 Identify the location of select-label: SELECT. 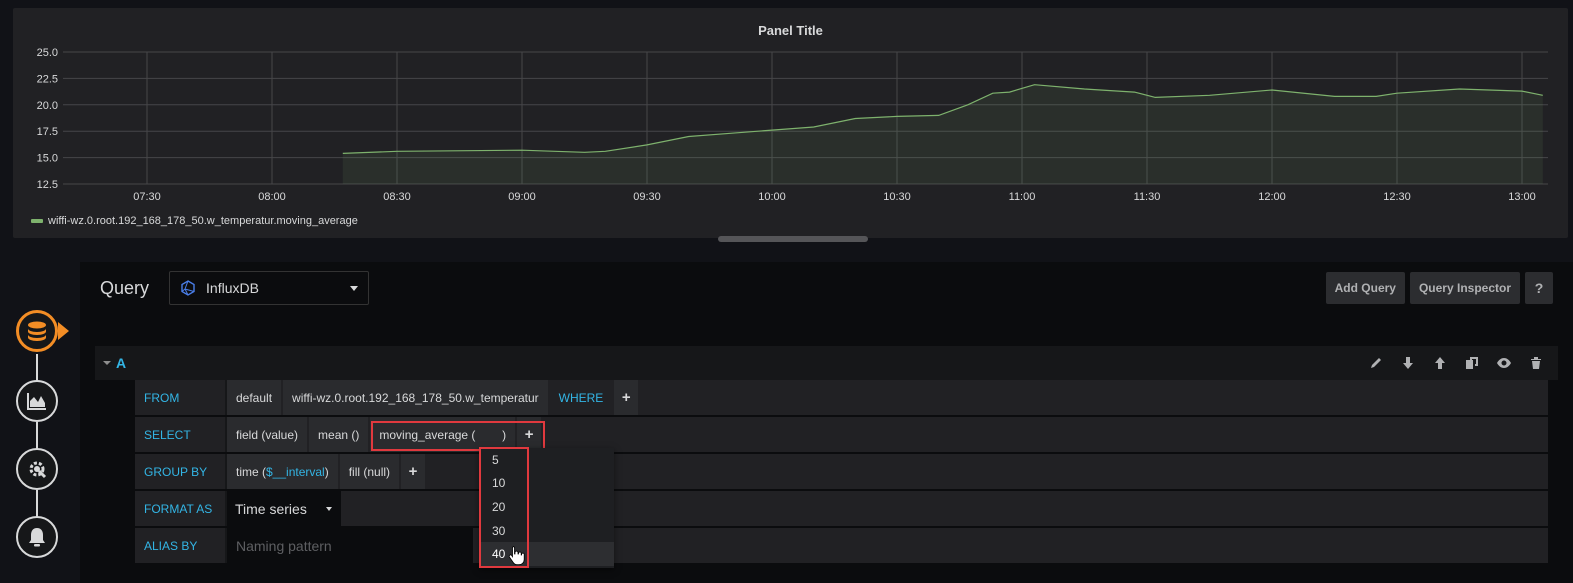
(181, 434).